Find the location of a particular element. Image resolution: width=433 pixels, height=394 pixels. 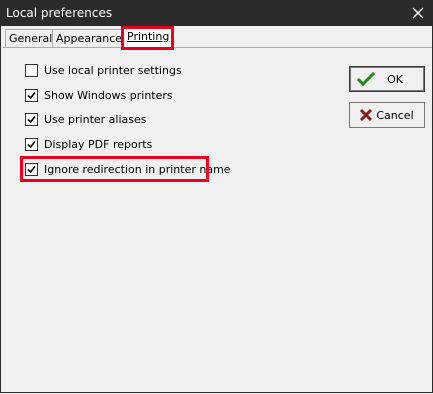

close-icon is located at coordinates (418, 13).